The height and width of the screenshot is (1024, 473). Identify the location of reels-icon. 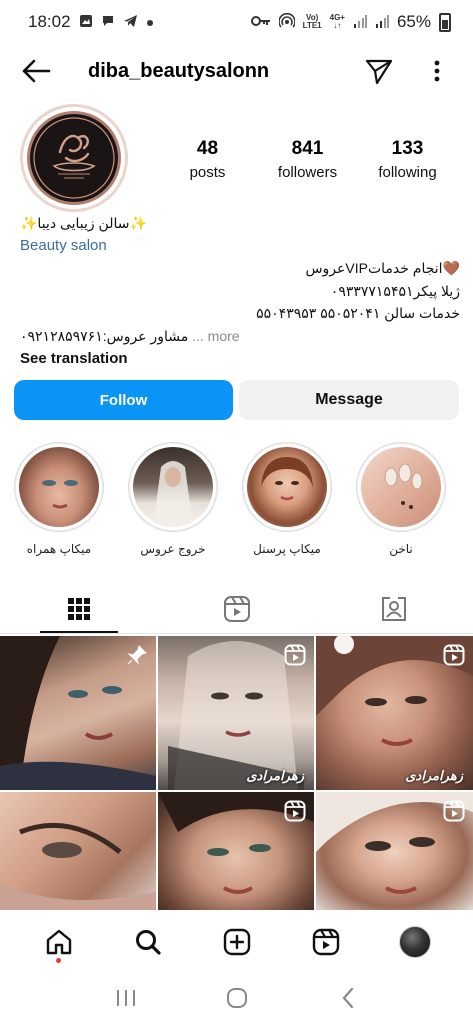
(325, 942).